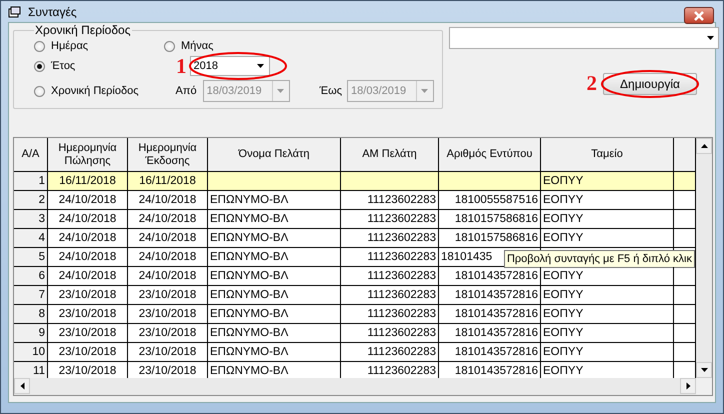  Describe the element at coordinates (688, 386) in the screenshot. I see `scroll-right-arrow-icon` at that location.